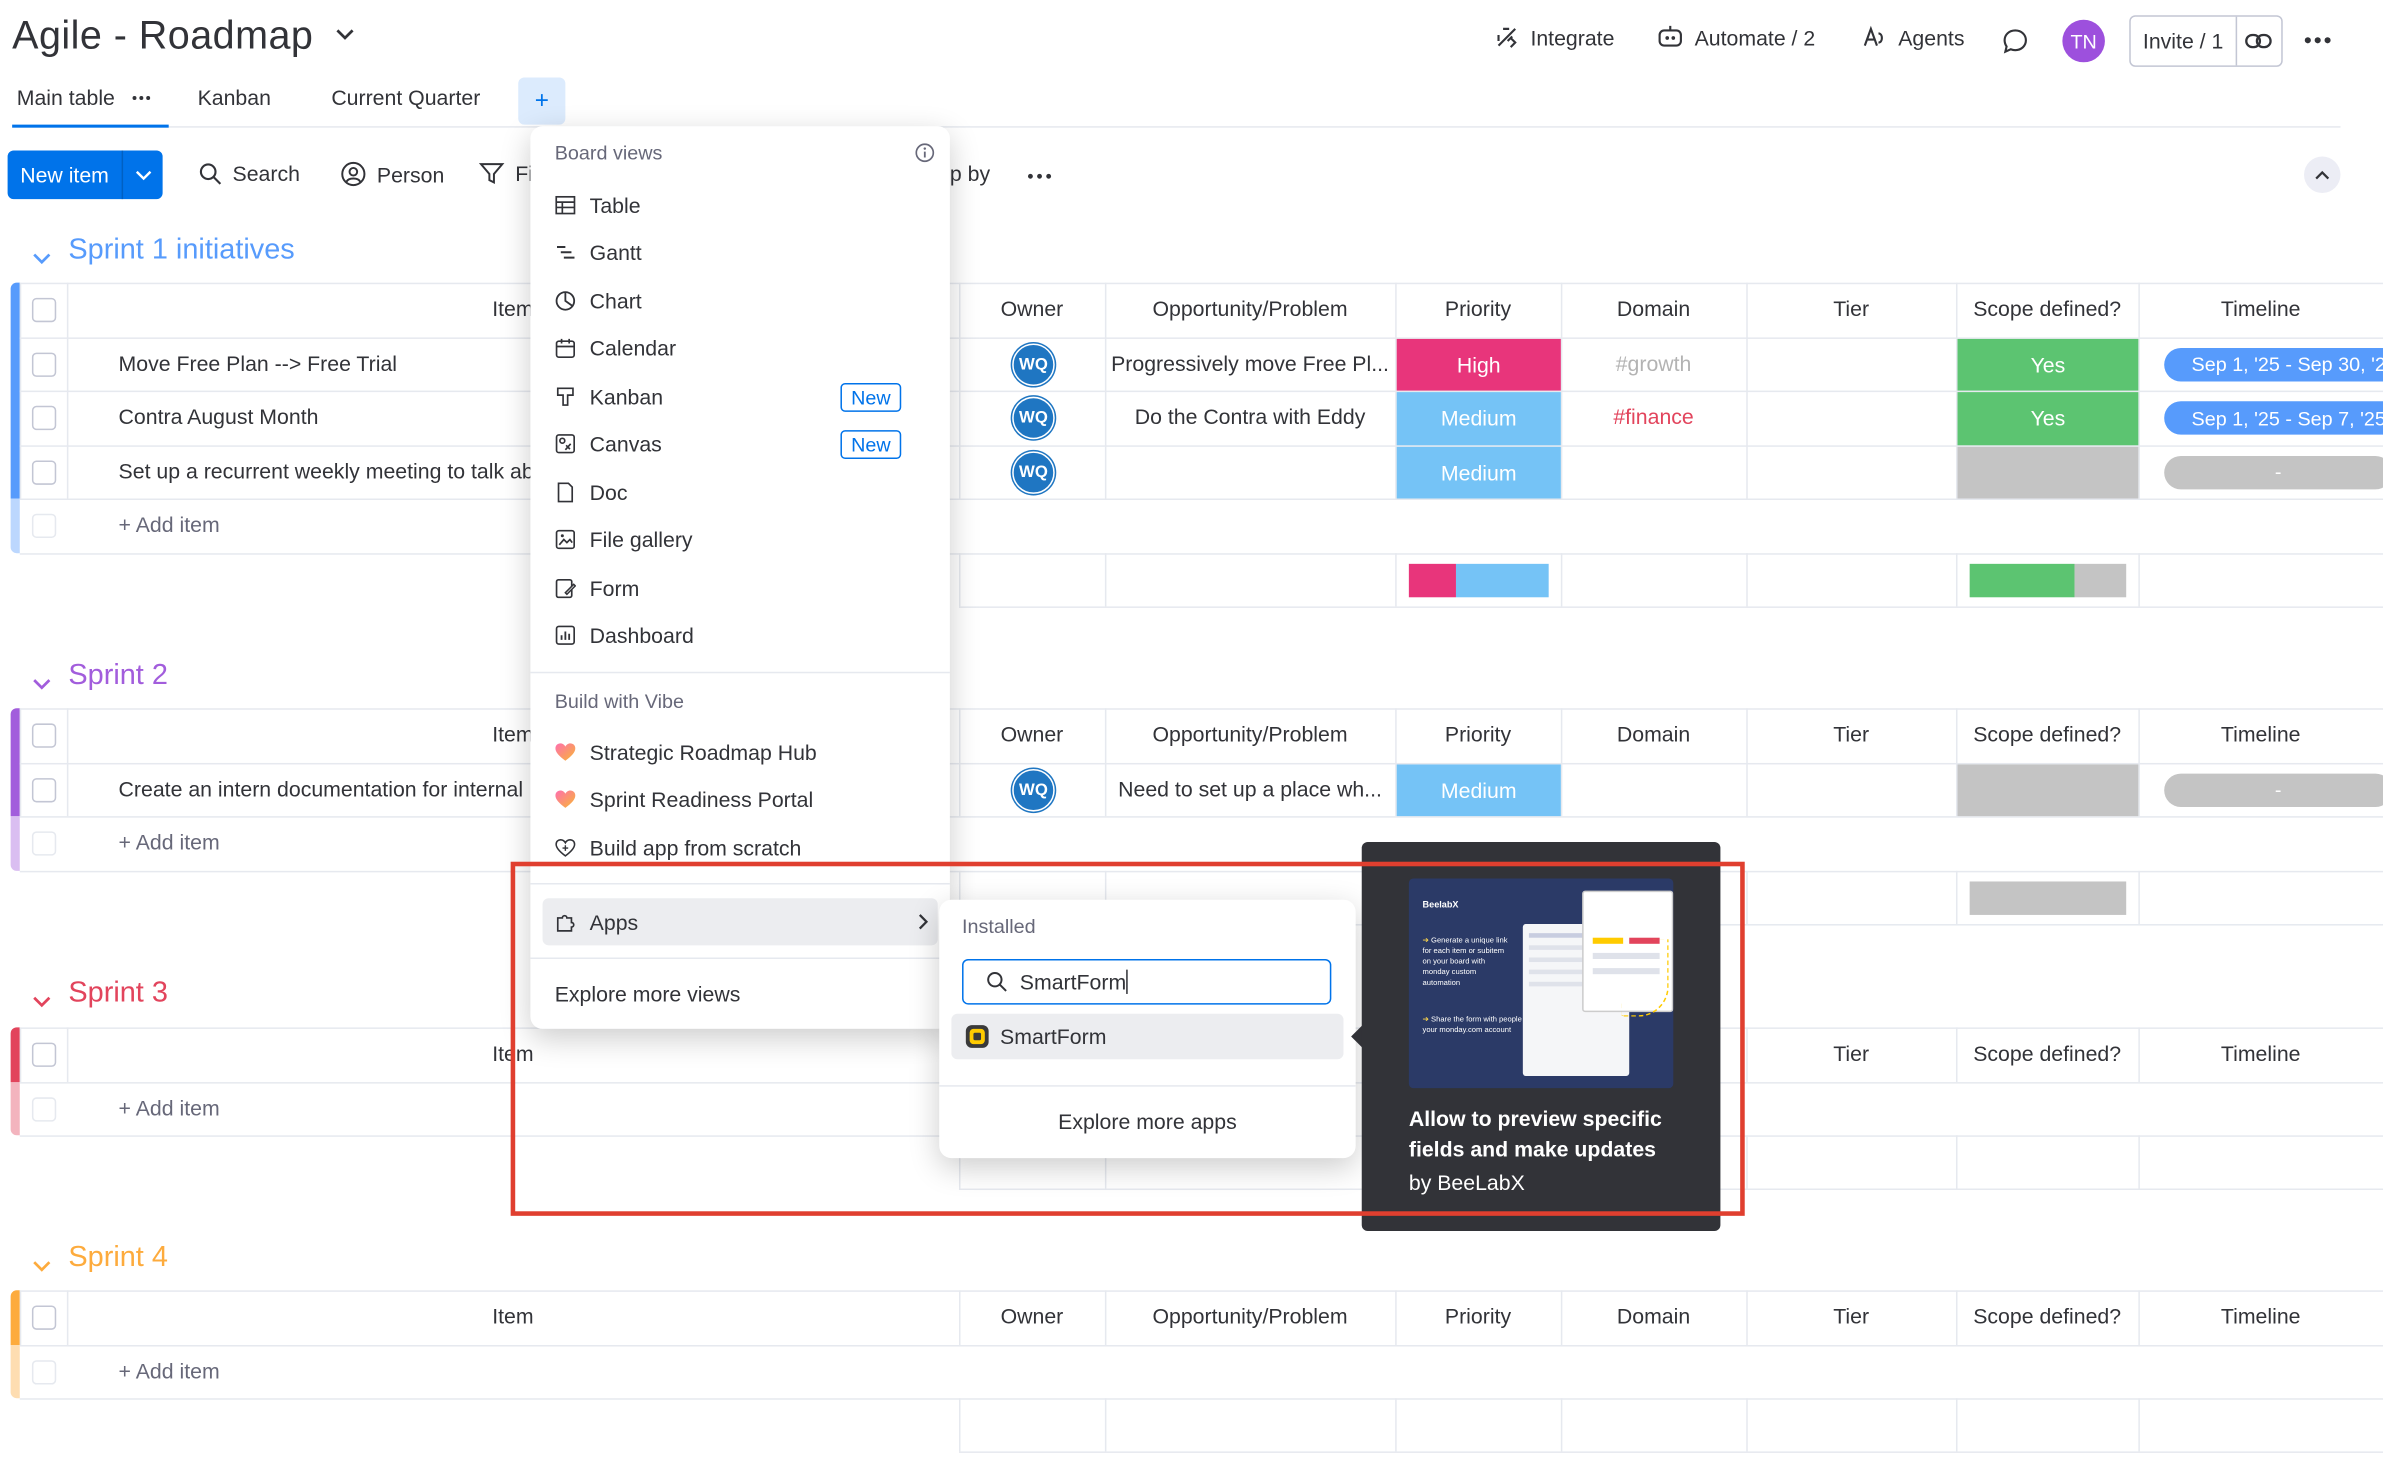  I want to click on domain-tag: #finance, so click(1653, 416).